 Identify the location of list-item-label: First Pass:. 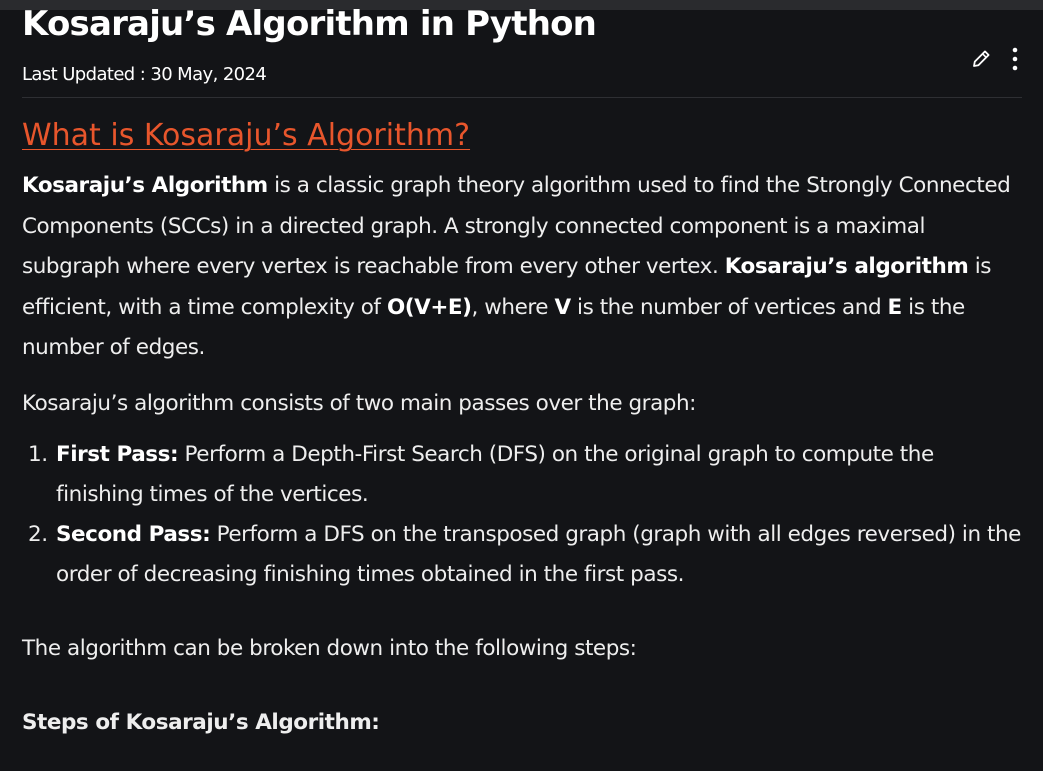
(117, 454).